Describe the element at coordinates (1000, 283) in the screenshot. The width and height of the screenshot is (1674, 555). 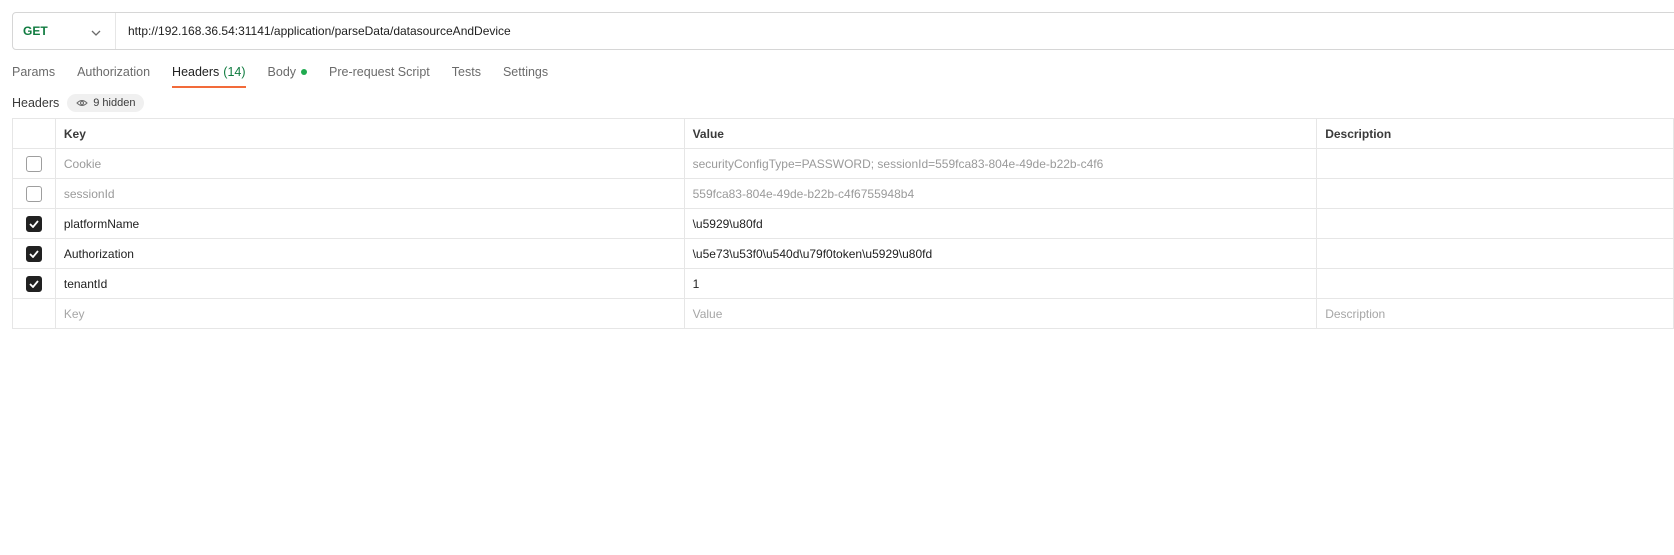
I see `header-value-cell: 1` at that location.